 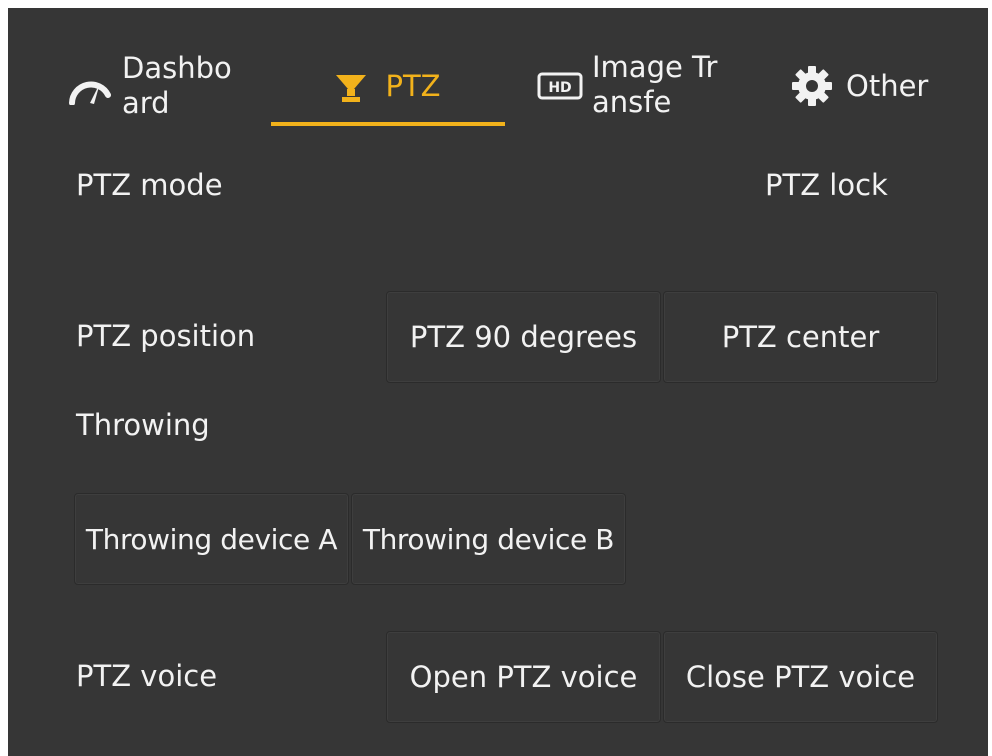 I want to click on close-ptz-voice-button: Close PTZ voice, so click(x=800, y=677).